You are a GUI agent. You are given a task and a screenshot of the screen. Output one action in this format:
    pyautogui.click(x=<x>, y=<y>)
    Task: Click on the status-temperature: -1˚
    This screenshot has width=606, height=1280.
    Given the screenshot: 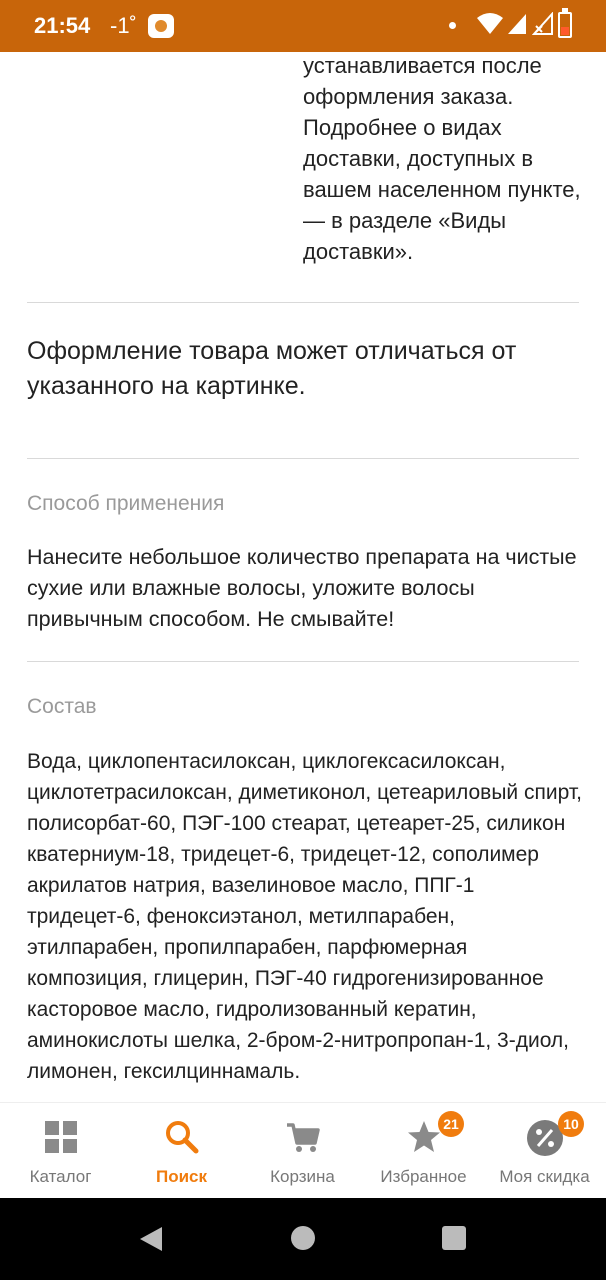 What is the action you would take?
    pyautogui.click(x=123, y=25)
    